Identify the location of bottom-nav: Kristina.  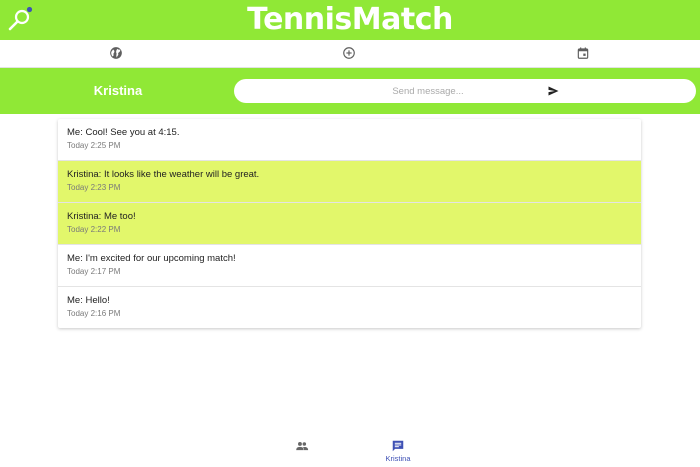
(350, 448).